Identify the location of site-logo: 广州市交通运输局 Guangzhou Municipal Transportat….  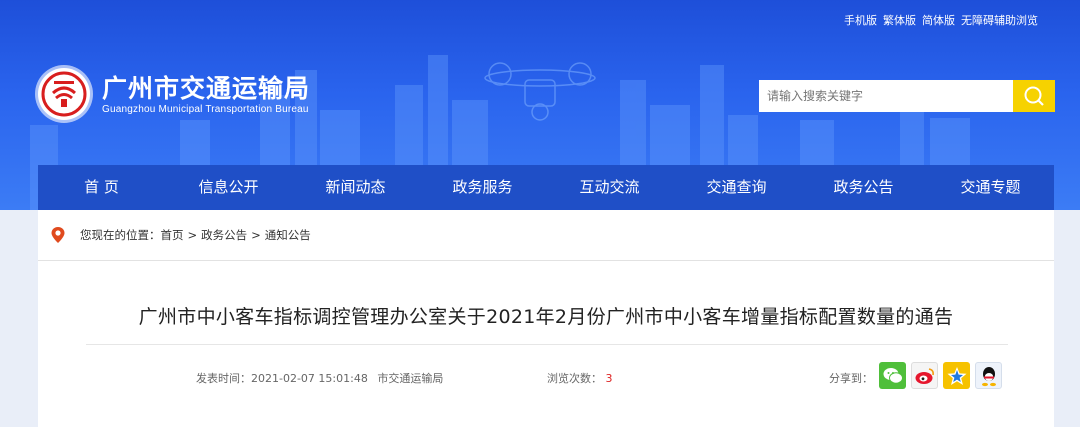
(174, 94).